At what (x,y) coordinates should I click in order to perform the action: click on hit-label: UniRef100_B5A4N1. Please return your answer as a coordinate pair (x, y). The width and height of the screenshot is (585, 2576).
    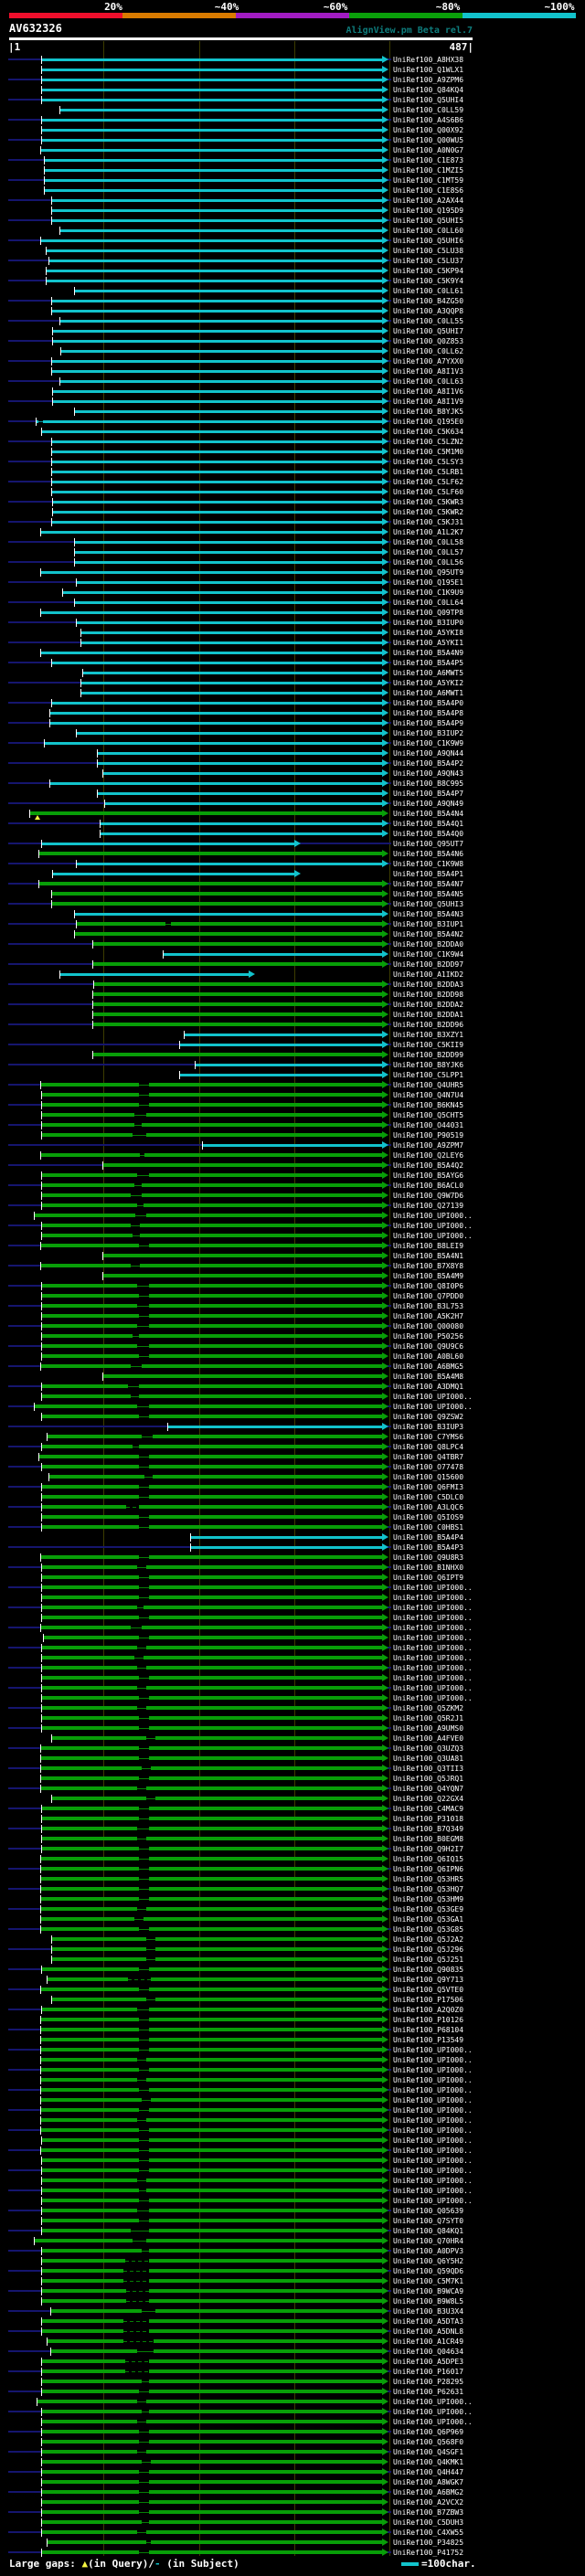
    Looking at the image, I should click on (428, 1256).